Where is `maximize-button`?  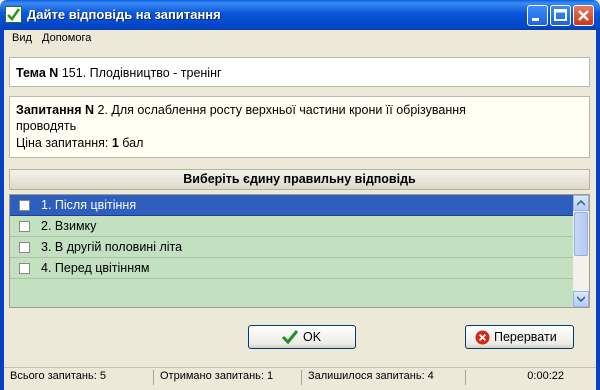 maximize-button is located at coordinates (560, 15).